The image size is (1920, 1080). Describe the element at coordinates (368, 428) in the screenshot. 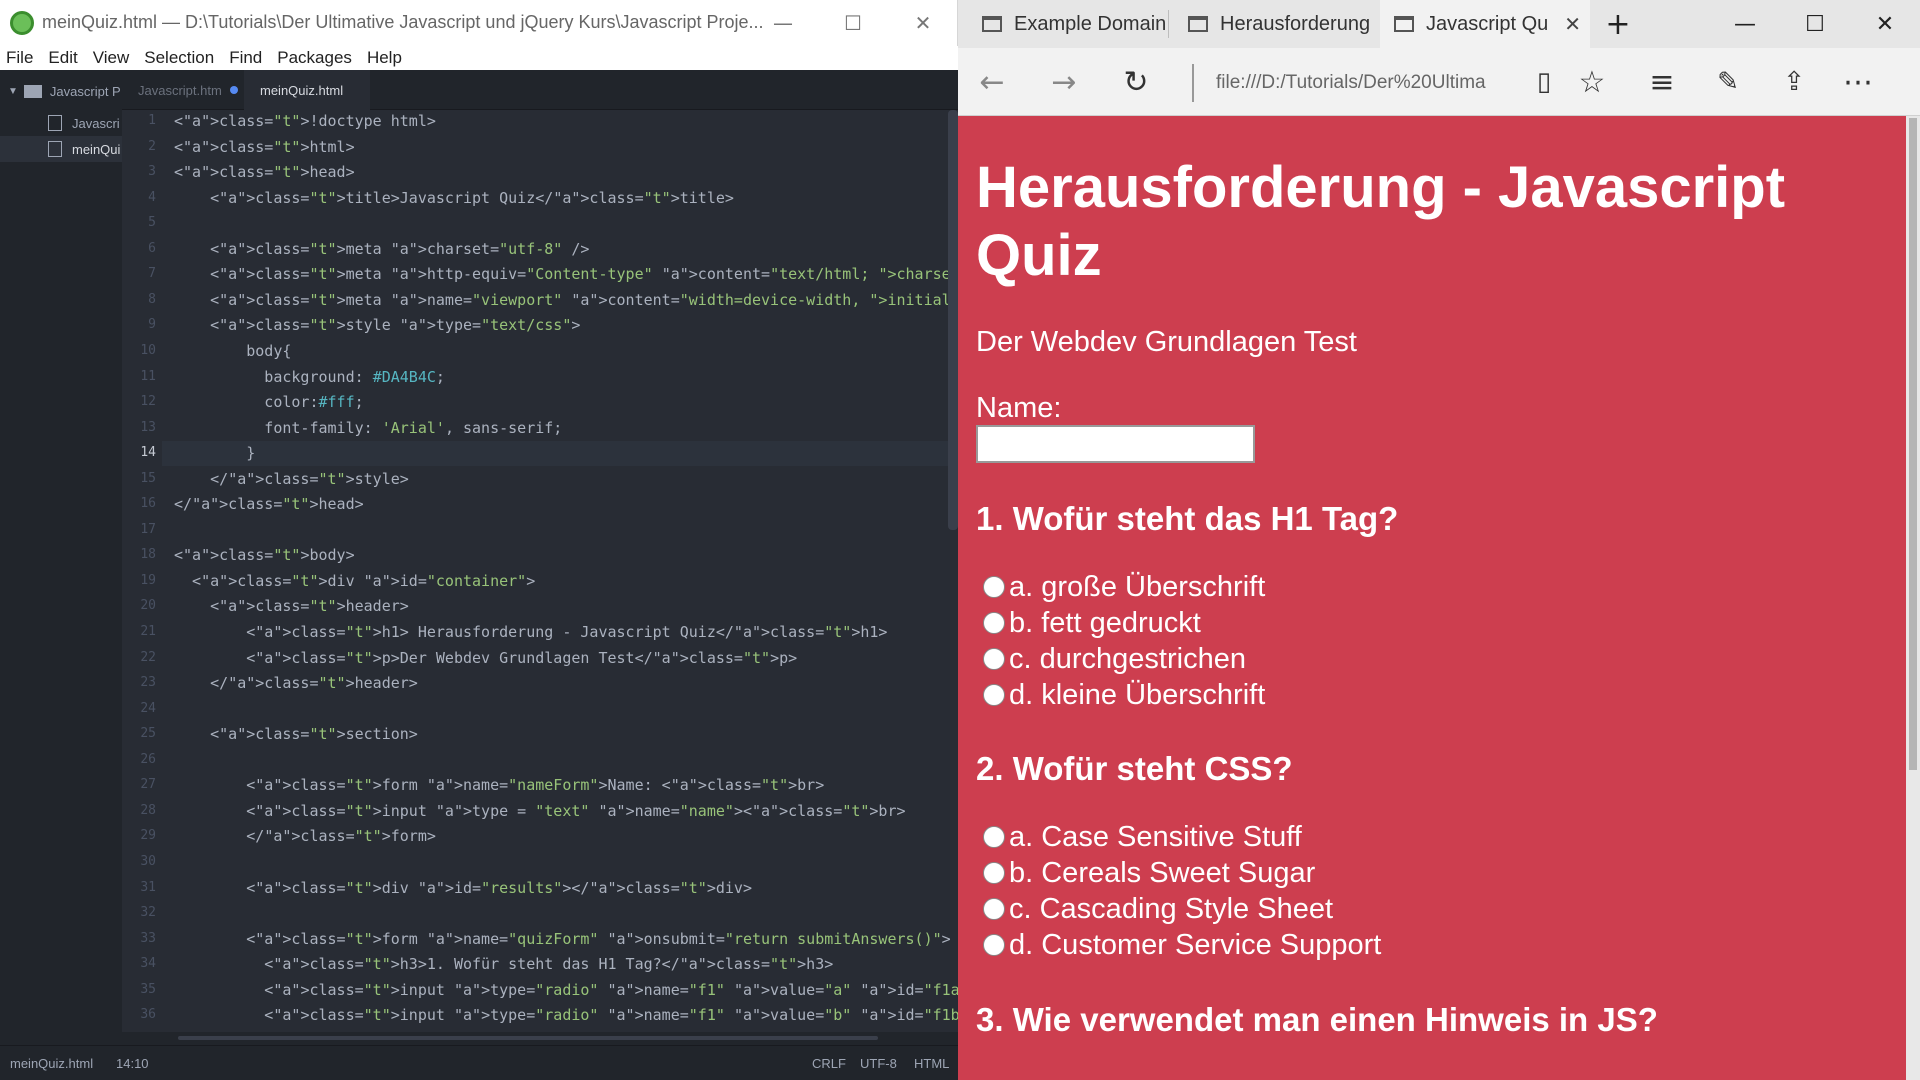

I see `code-line: font-family: 'Arial', sans-serif;` at that location.